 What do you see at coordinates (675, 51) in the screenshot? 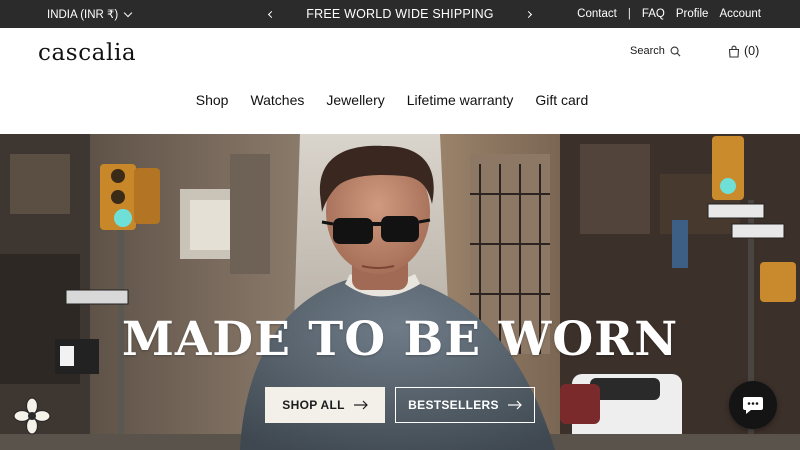
I see `search-icon` at bounding box center [675, 51].